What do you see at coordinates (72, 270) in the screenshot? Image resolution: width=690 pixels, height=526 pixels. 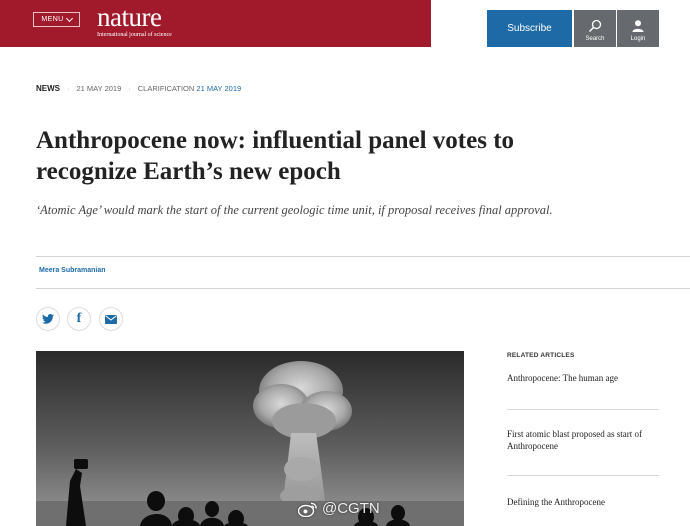 I see `author-link: Meera Subramanian` at bounding box center [72, 270].